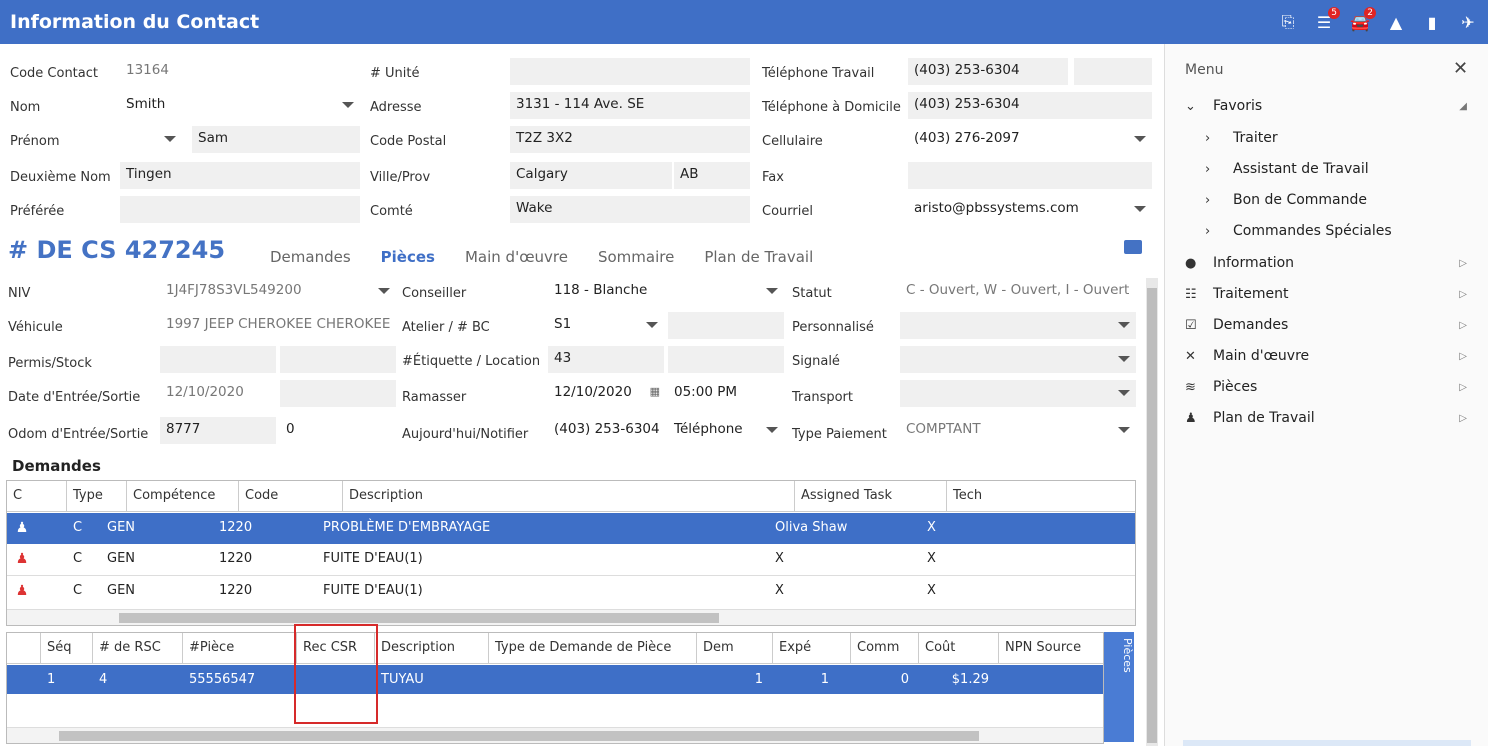  What do you see at coordinates (1340, 169) in the screenshot?
I see `sidebar-item-assistant: › Assistant de Travail` at bounding box center [1340, 169].